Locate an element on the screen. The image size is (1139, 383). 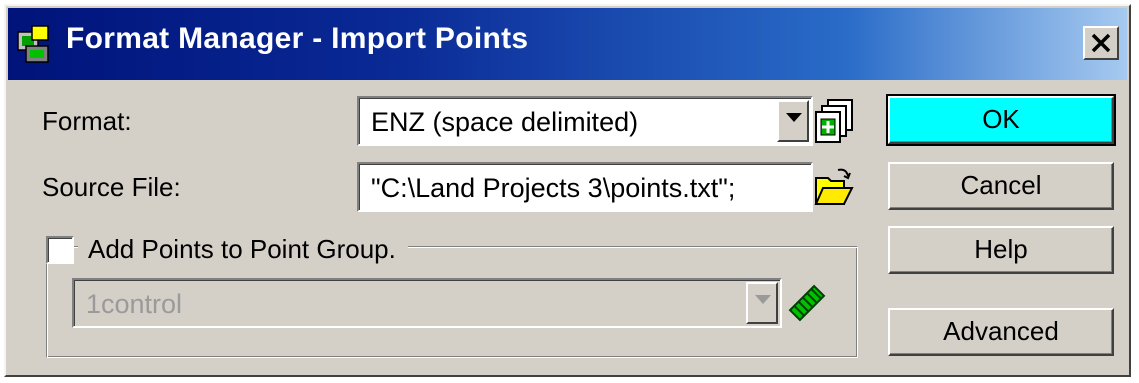
manage-formats-icon is located at coordinates (834, 121).